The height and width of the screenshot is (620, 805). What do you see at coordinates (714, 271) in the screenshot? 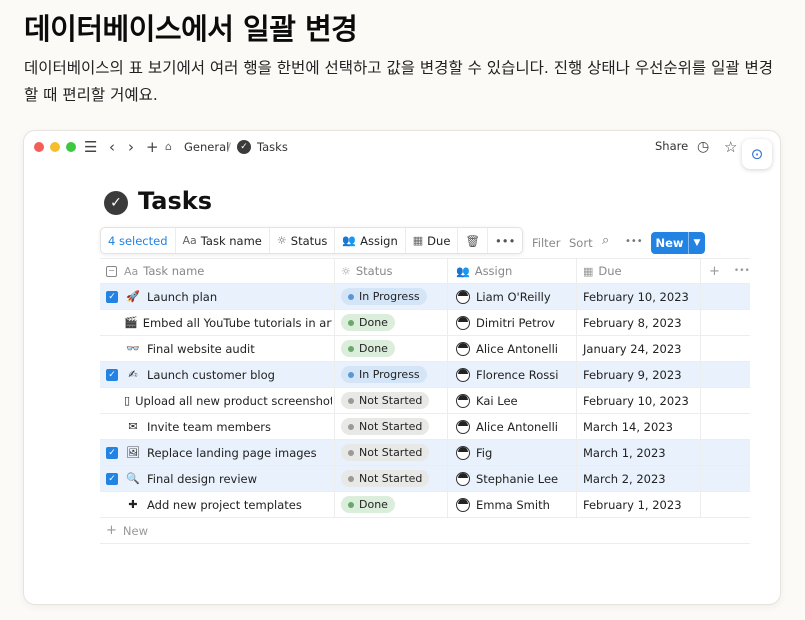
I see `add-property-icon: +` at bounding box center [714, 271].